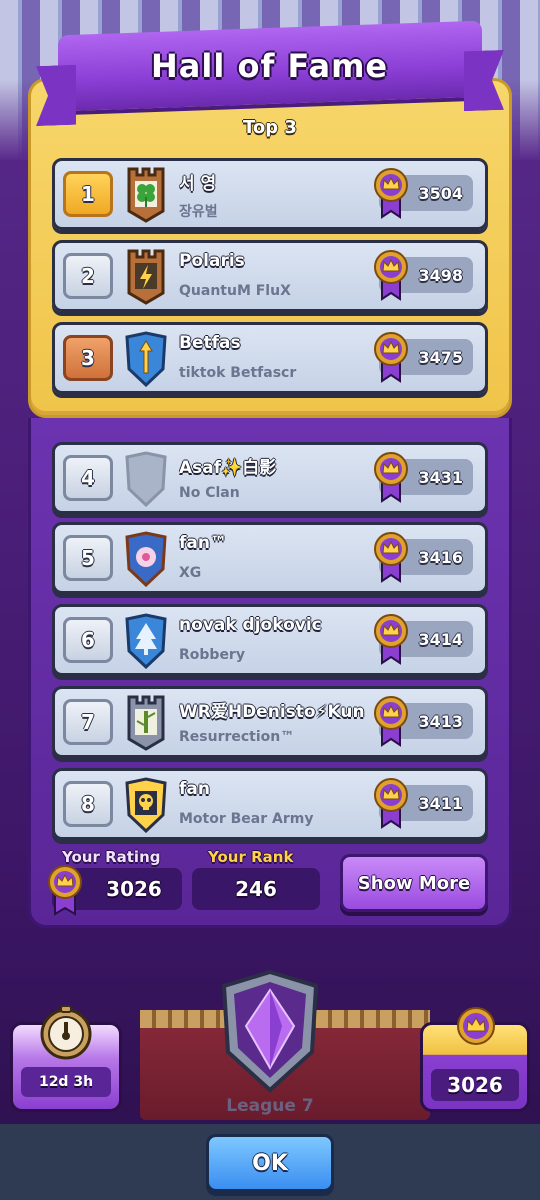  What do you see at coordinates (146, 359) in the screenshot?
I see `arrow-badge-icon` at bounding box center [146, 359].